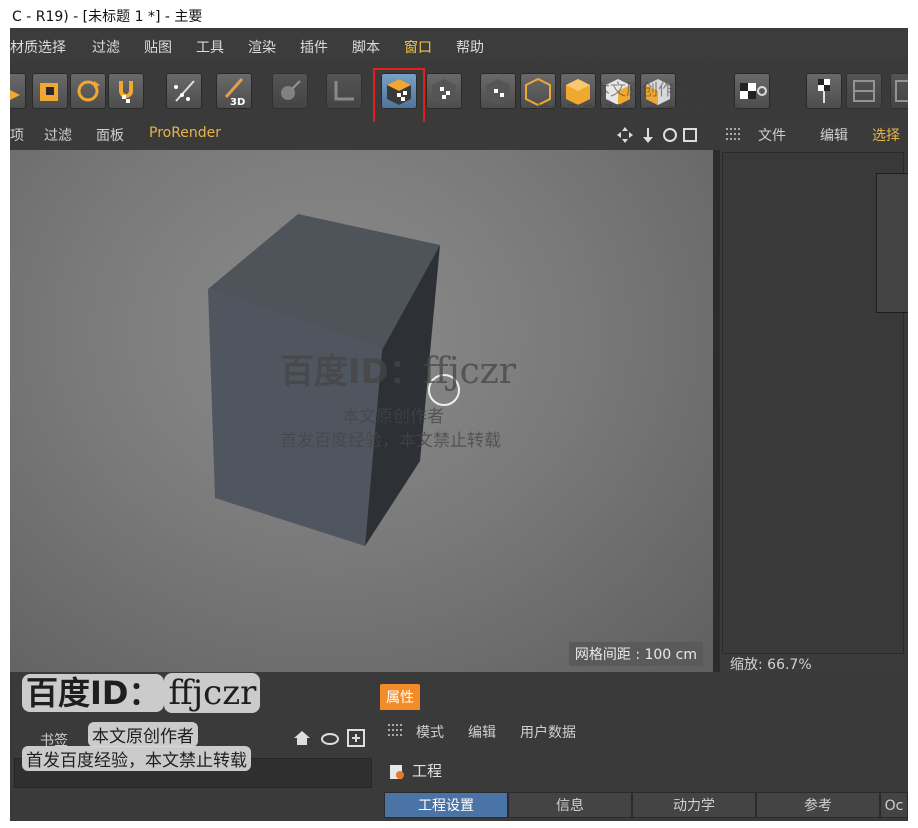  I want to click on viewport-nav-icons, so click(666, 135).